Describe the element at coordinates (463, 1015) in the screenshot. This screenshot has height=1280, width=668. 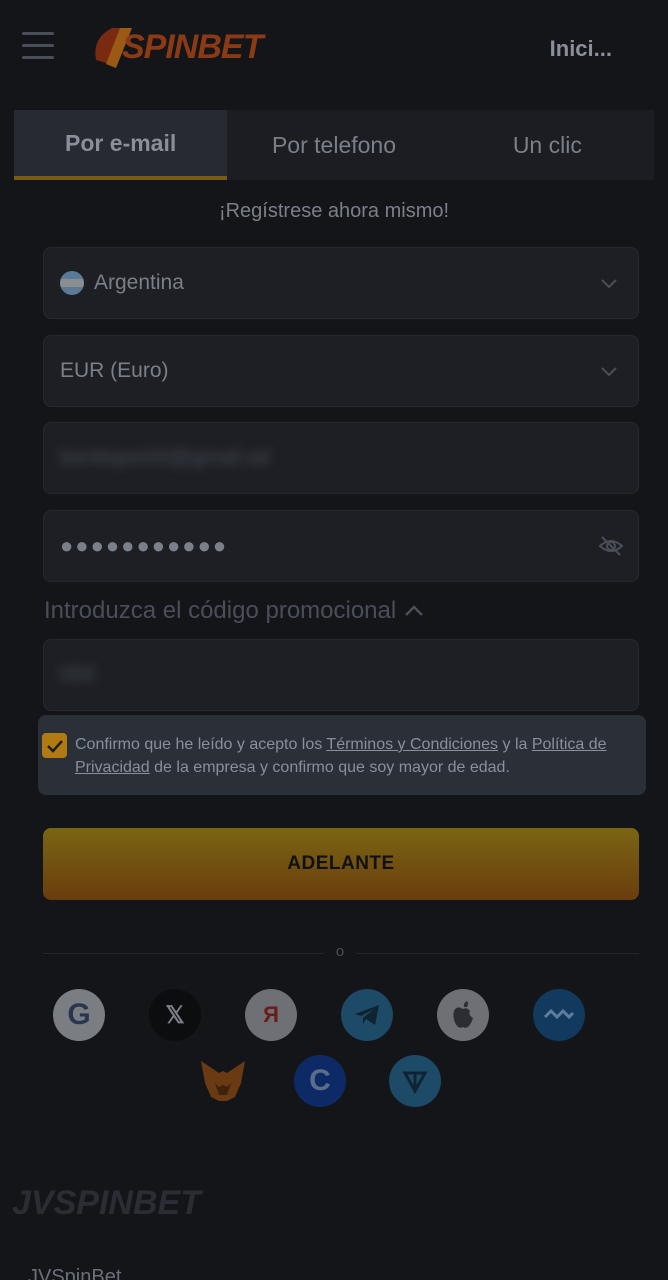
I see `apple-icon` at that location.